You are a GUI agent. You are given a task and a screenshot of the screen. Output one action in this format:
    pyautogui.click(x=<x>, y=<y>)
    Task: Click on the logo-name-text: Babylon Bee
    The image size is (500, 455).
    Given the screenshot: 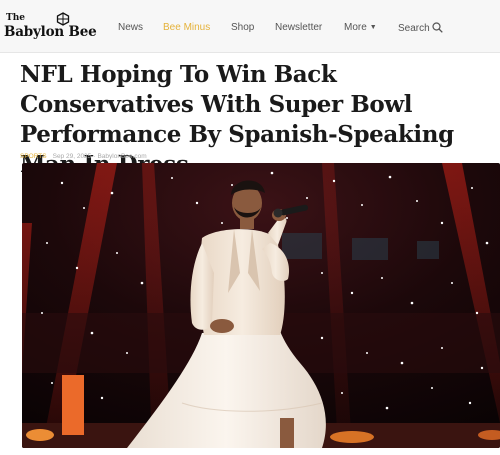 What is the action you would take?
    pyautogui.click(x=50, y=32)
    